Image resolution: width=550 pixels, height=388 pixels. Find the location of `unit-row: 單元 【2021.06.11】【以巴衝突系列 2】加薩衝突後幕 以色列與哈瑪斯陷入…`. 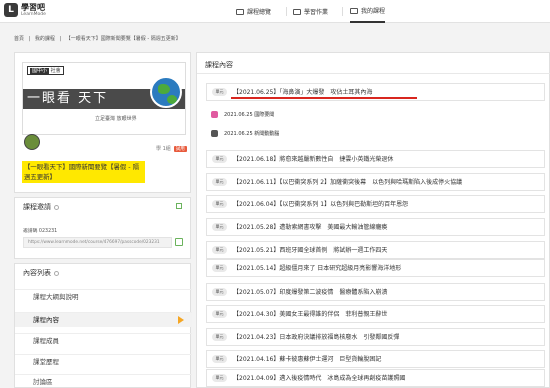

unit-row: 單元 【2021.06.11】【以巴衝突系列 2】加薩衝突後幕 以色列與哈瑪斯陷入… is located at coordinates (375, 182).